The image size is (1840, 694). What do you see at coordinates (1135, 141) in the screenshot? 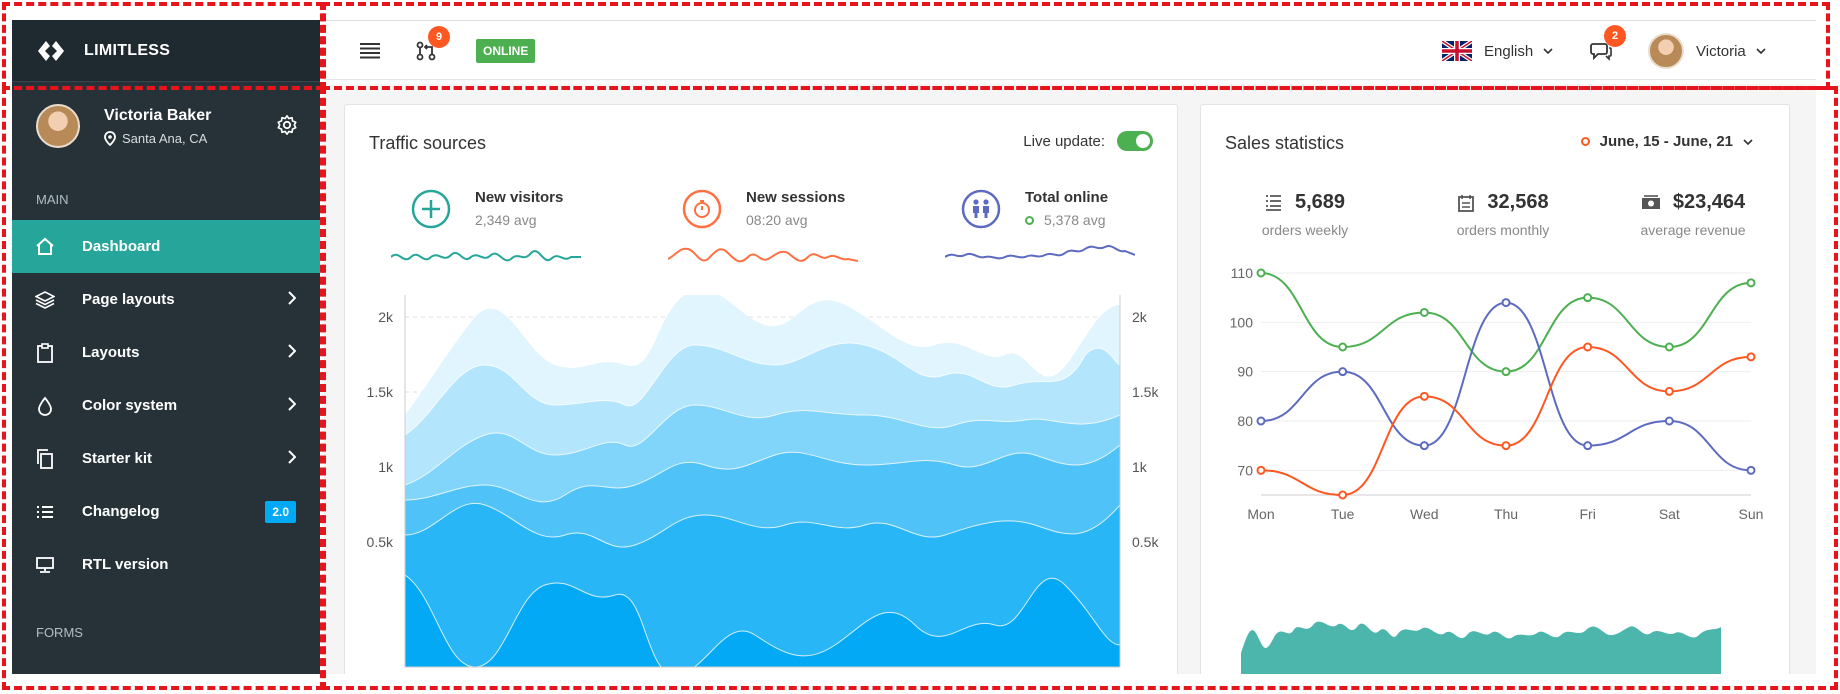
I see `live-update-toggle` at bounding box center [1135, 141].